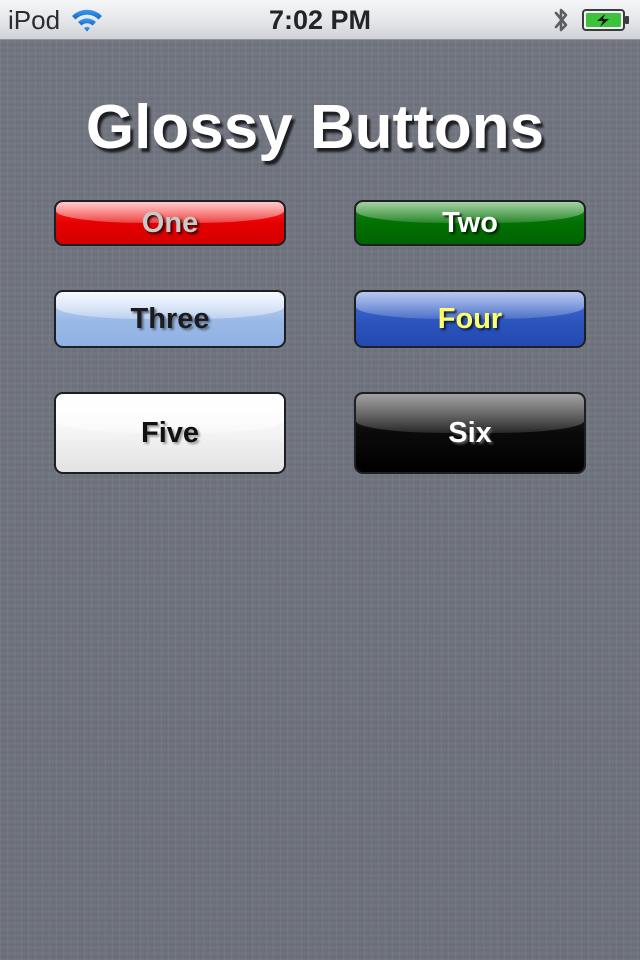 This screenshot has width=640, height=960. Describe the element at coordinates (315, 127) in the screenshot. I see `page-title: Glossy Buttons` at that location.